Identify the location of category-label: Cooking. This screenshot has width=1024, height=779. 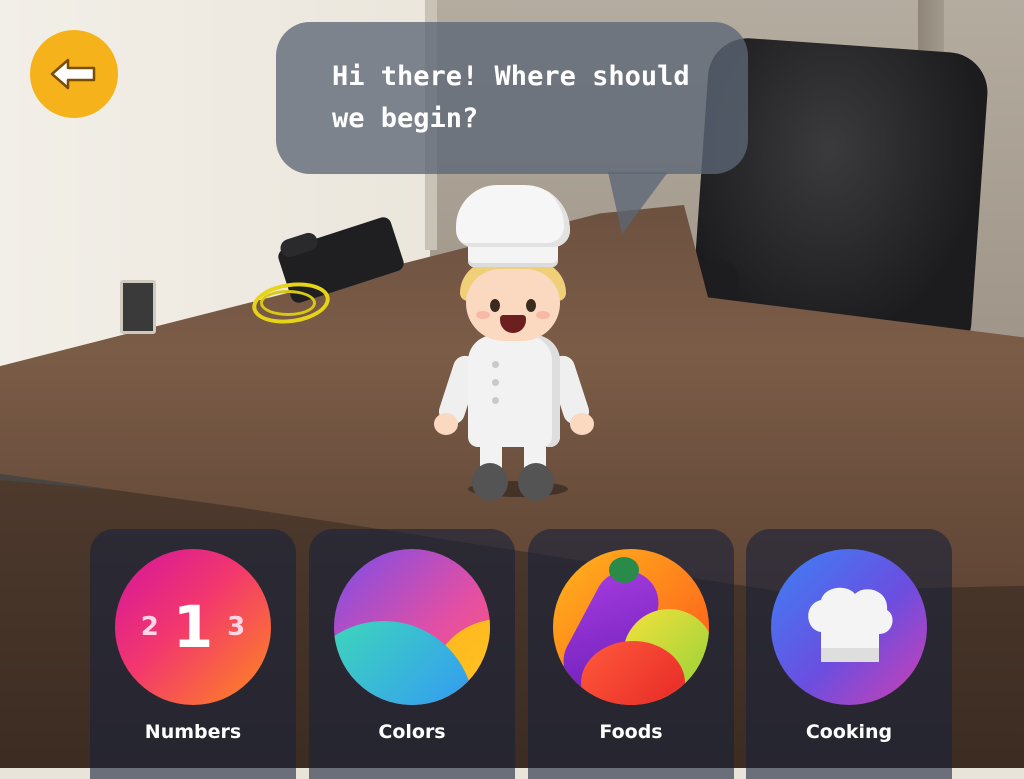
(849, 732).